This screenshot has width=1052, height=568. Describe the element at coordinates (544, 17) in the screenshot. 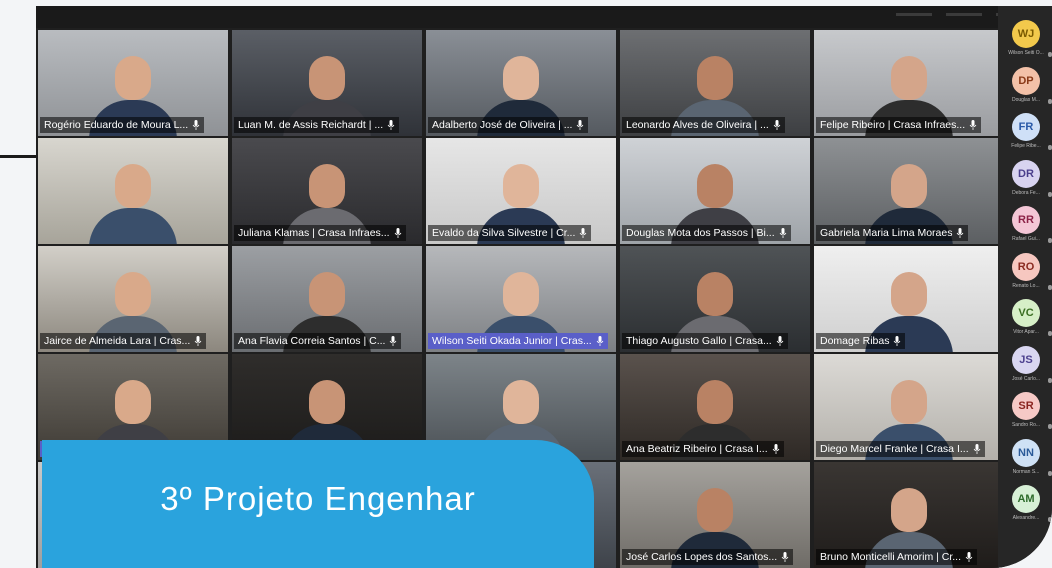

I see `title-bar` at that location.